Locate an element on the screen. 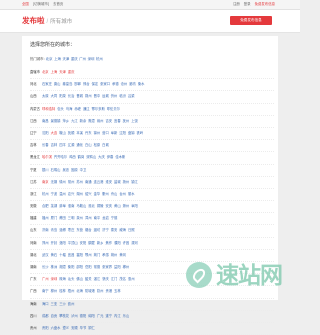 This screenshot has width=320, height=335. city-link: 玉林 is located at coordinates (117, 291).